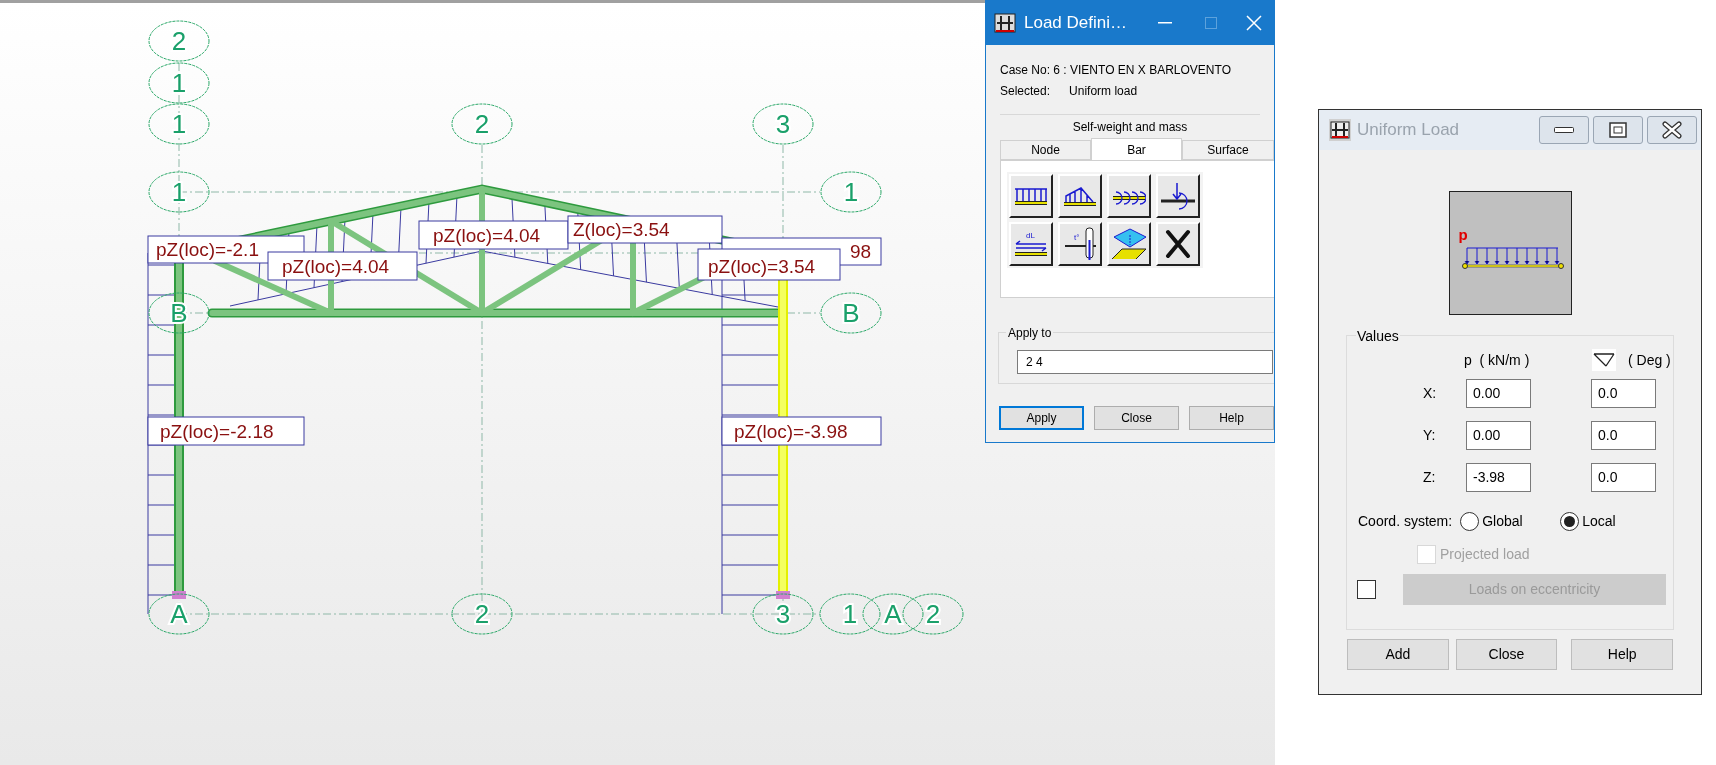  What do you see at coordinates (769, 264) in the screenshot?
I see `load-value-label: pZ(loc)=3.54` at bounding box center [769, 264].